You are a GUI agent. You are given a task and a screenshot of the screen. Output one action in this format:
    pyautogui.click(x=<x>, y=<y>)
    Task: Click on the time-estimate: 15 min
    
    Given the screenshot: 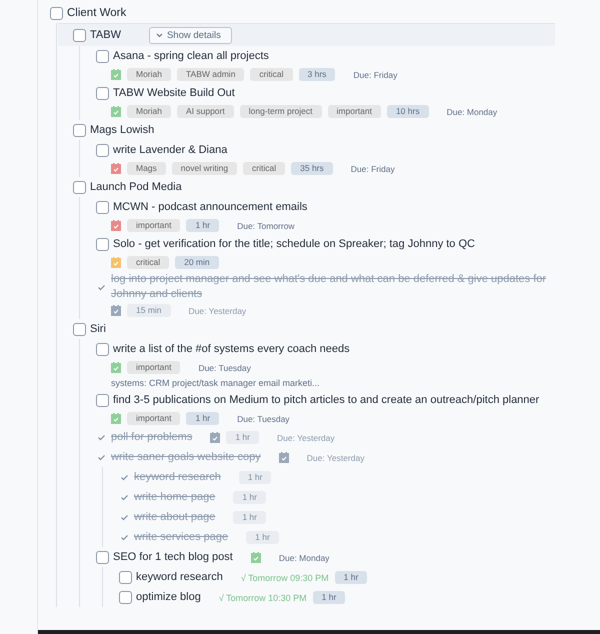 What is the action you would take?
    pyautogui.click(x=149, y=310)
    